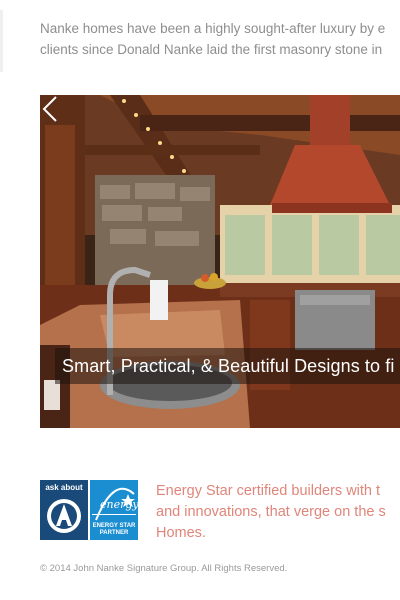 The width and height of the screenshot is (400, 600). What do you see at coordinates (64, 487) in the screenshot?
I see `ask-about-label: ask about` at bounding box center [64, 487].